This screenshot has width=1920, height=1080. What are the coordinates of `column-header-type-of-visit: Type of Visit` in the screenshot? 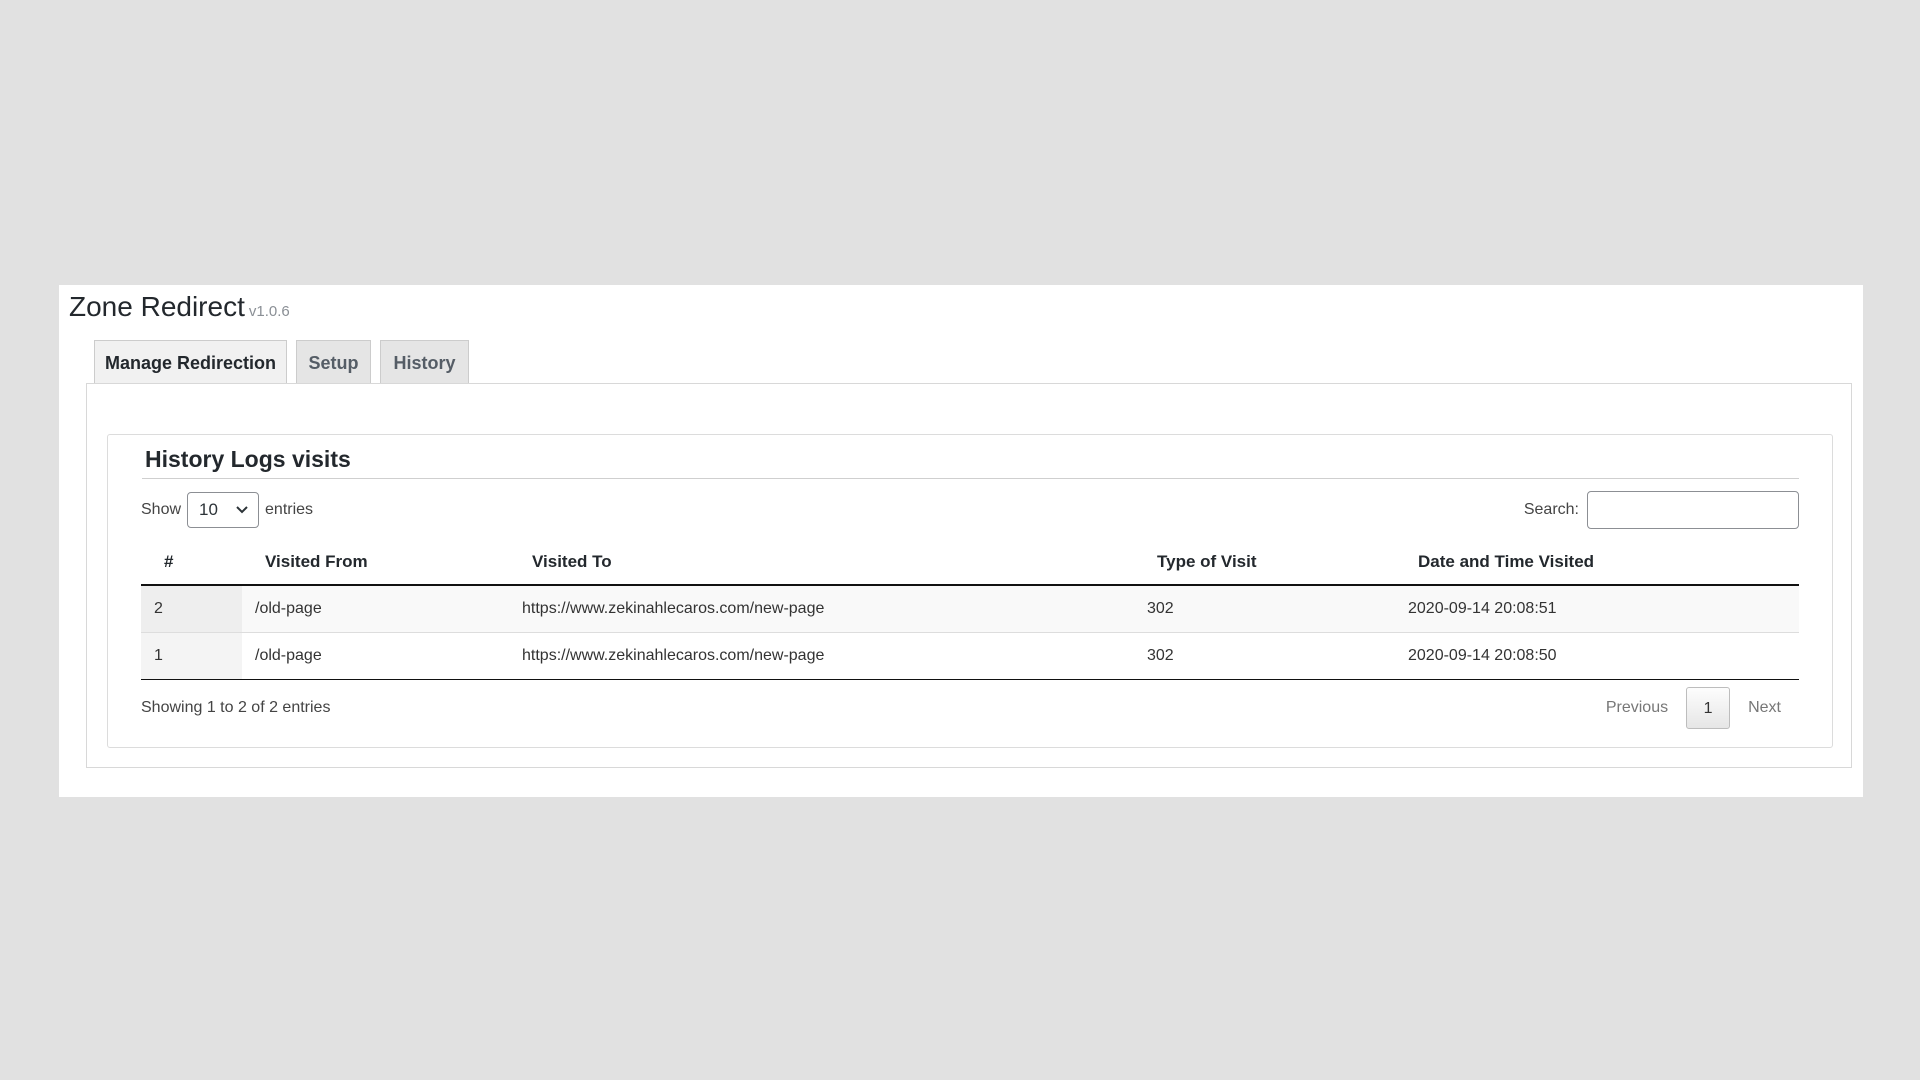 It's located at (1207, 562).